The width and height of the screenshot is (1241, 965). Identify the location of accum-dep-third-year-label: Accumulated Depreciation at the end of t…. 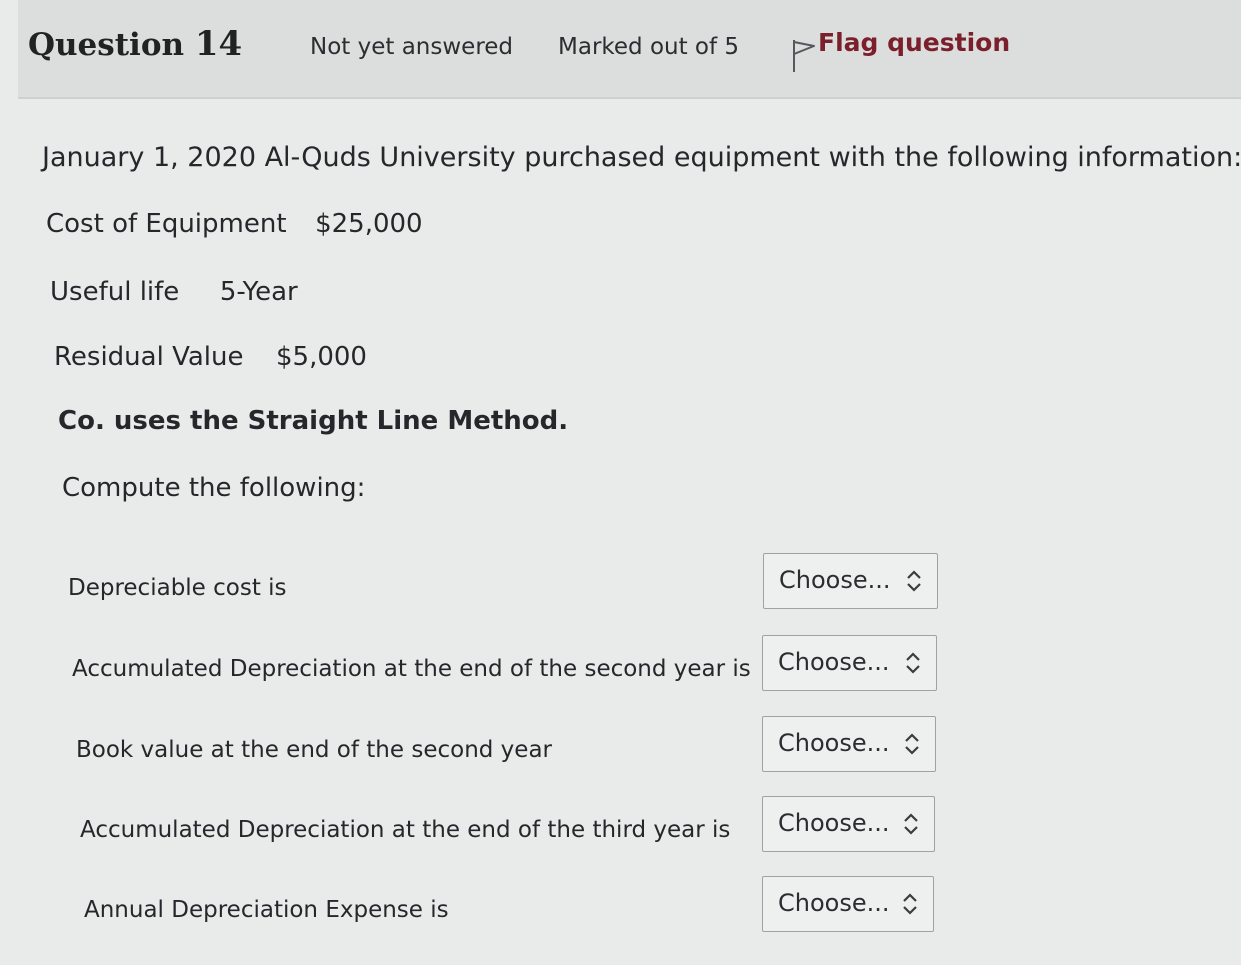
(405, 830).